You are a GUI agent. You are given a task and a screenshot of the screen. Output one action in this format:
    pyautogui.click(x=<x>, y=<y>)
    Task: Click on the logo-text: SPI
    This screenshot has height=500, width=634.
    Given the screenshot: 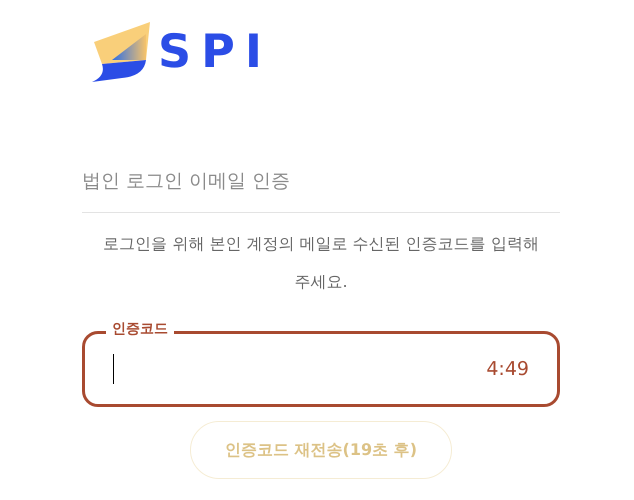 What is the action you would take?
    pyautogui.click(x=215, y=51)
    